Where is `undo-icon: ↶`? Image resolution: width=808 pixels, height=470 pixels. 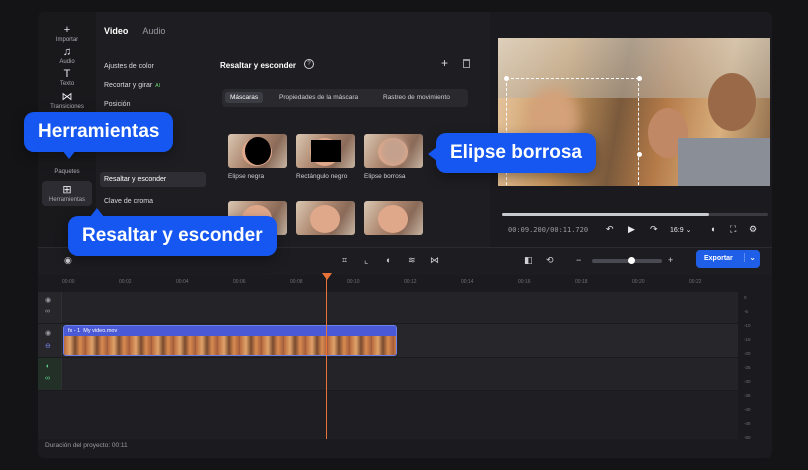
undo-icon: ↶ is located at coordinates (610, 229).